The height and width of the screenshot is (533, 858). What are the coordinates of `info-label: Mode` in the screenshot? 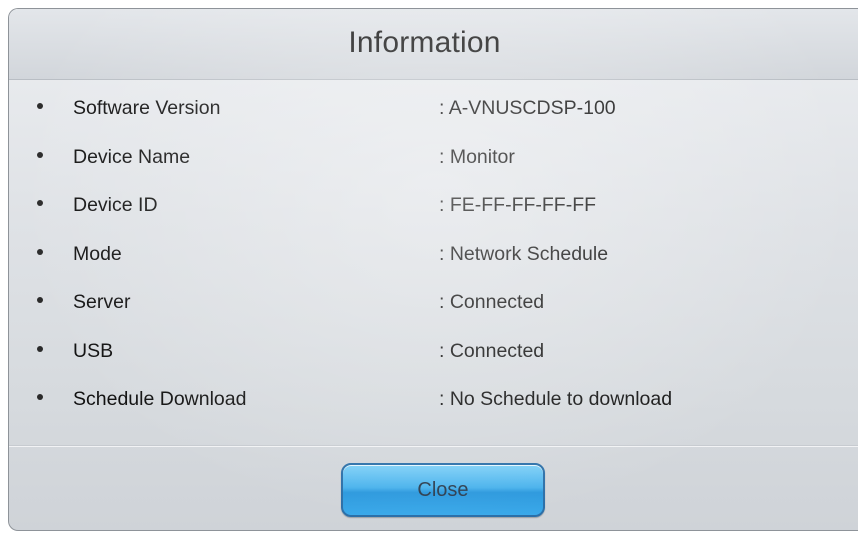 It's located at (97, 253).